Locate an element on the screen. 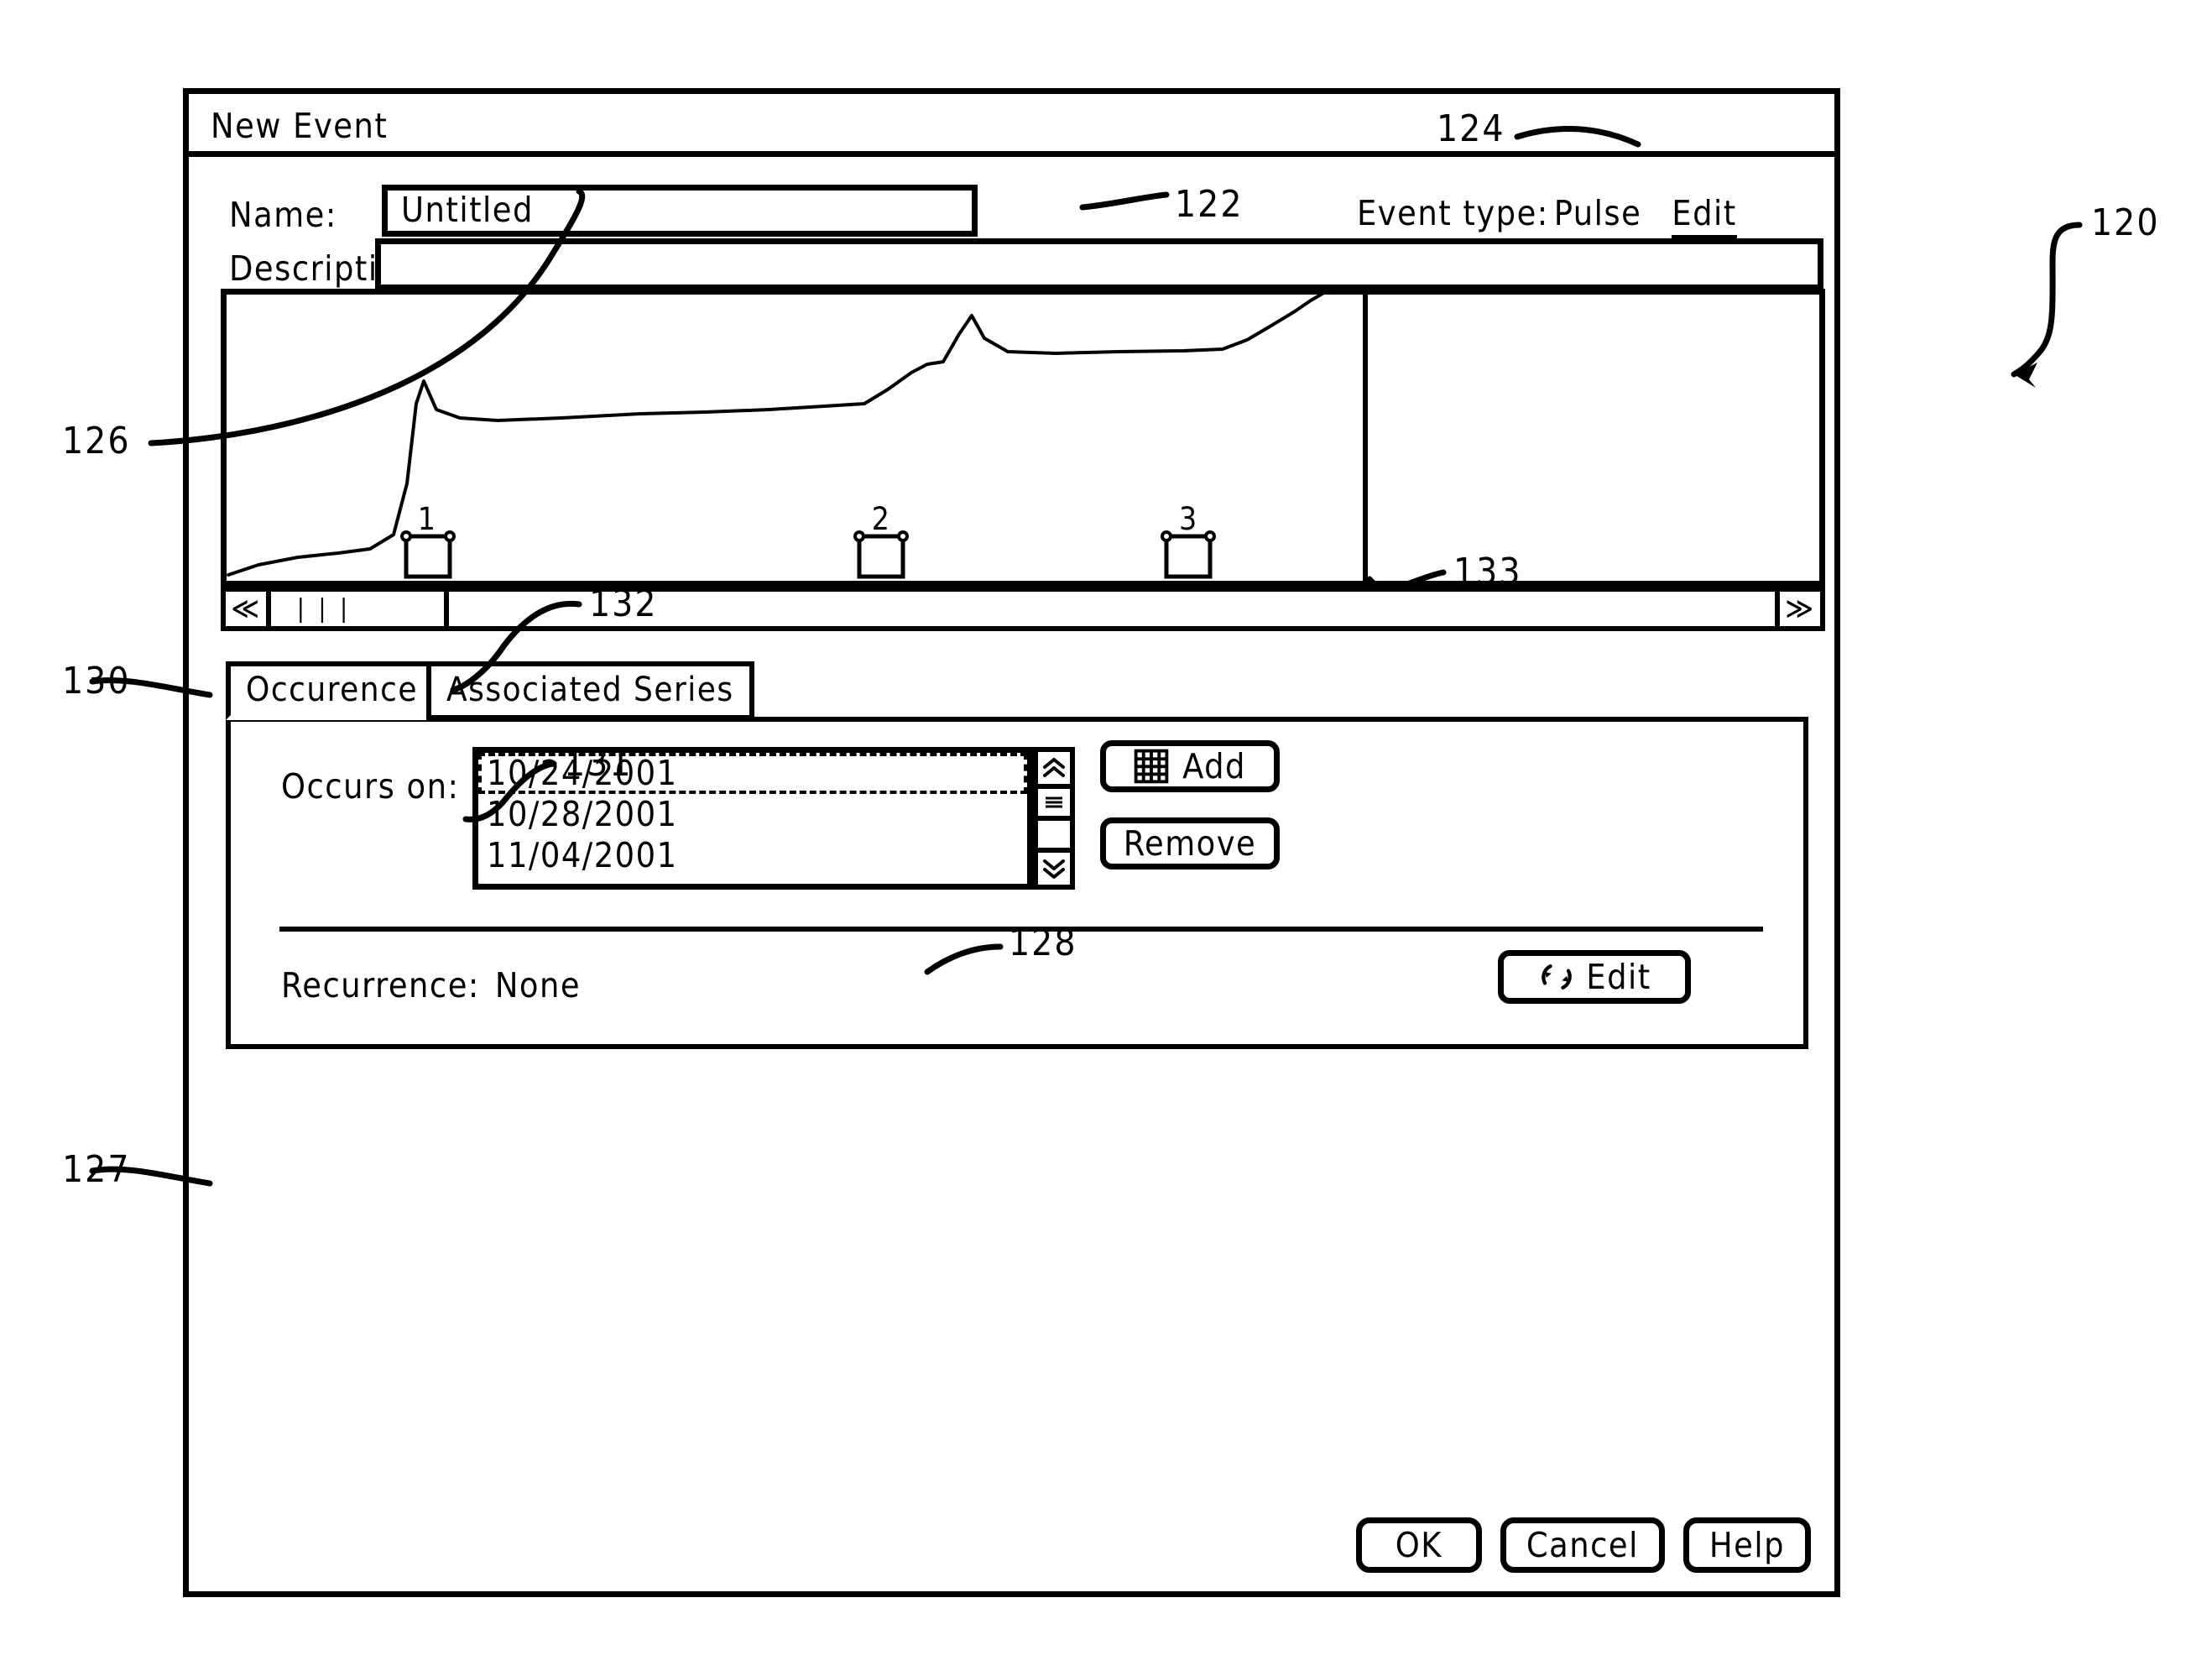  ref-numeral-124: 124 is located at coordinates (1471, 128).